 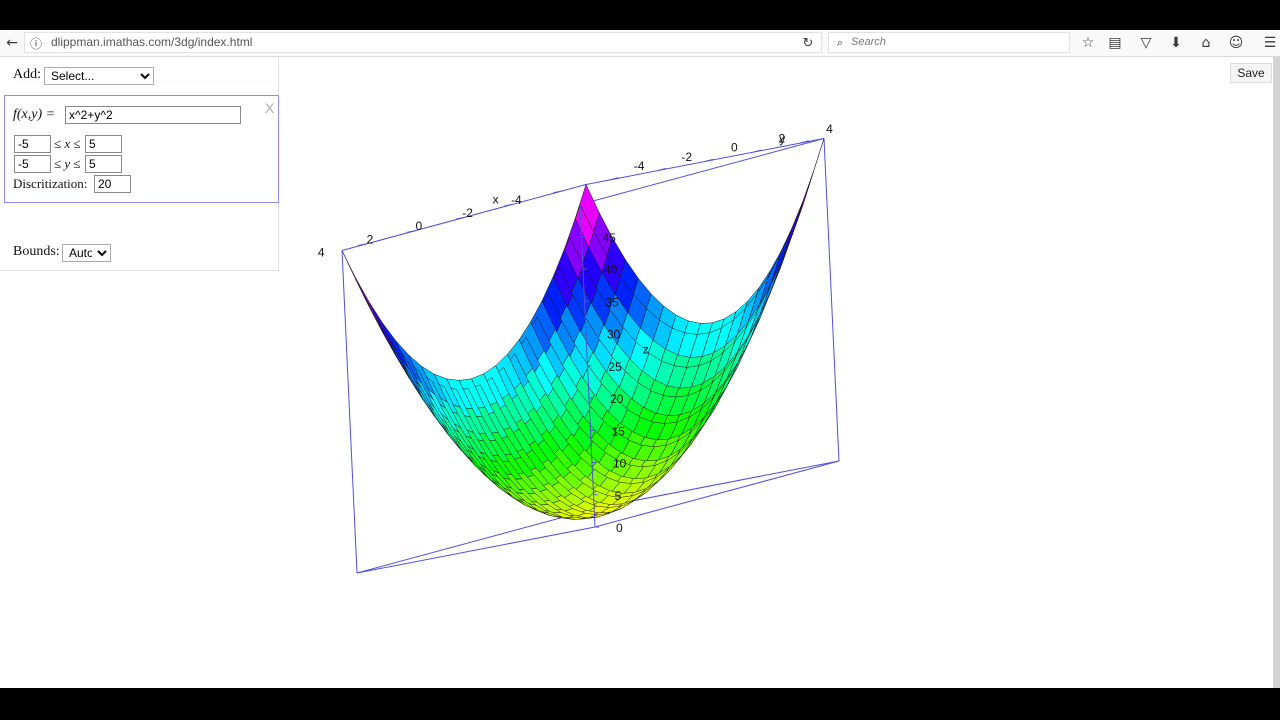 I want to click on z-tick-label: 25, so click(x=616, y=367).